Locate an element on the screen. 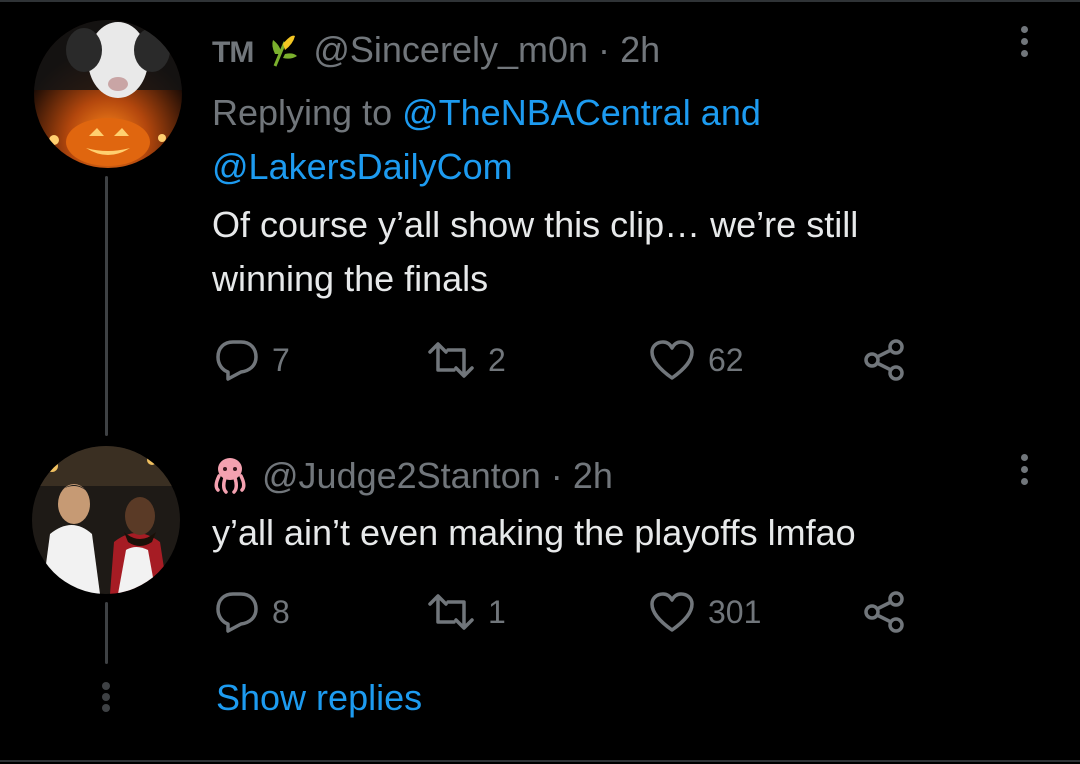  retweet-button: 2 is located at coordinates (466, 360).